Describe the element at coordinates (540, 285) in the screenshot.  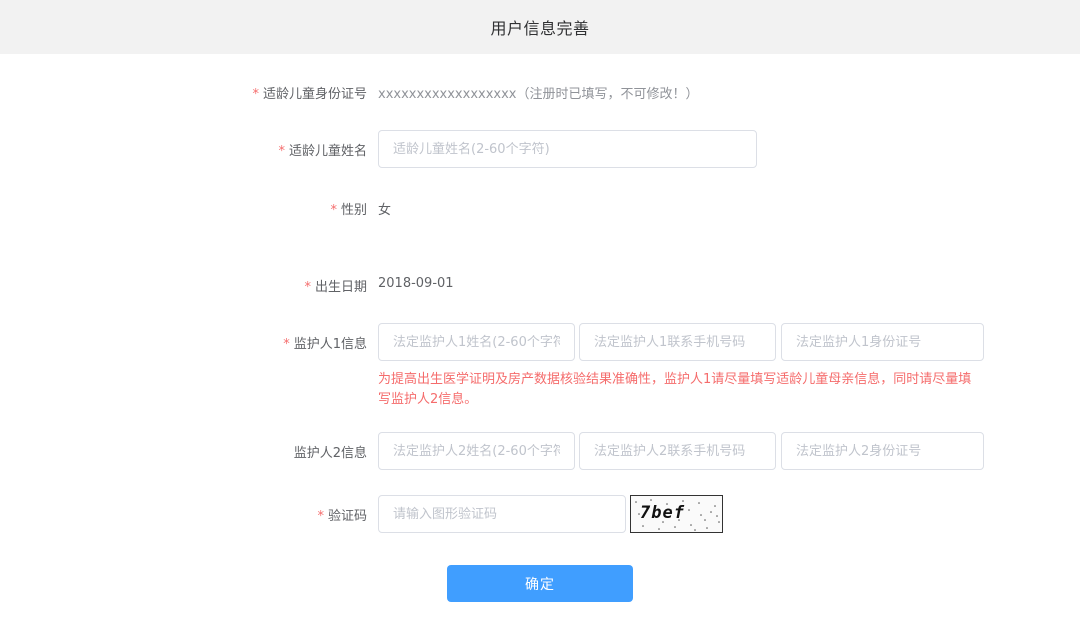
I see `row-birth-date: * 出生日期 2018-09-01` at that location.